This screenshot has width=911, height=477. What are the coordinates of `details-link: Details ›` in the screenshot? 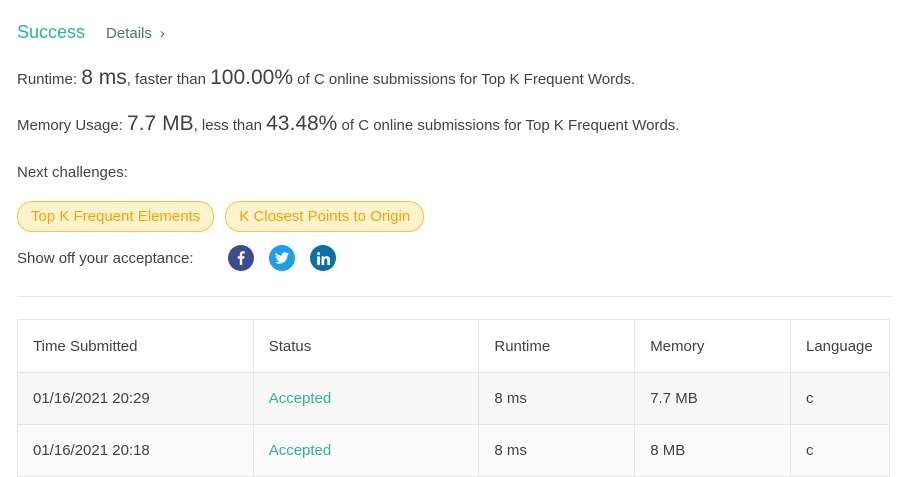 It's located at (135, 33).